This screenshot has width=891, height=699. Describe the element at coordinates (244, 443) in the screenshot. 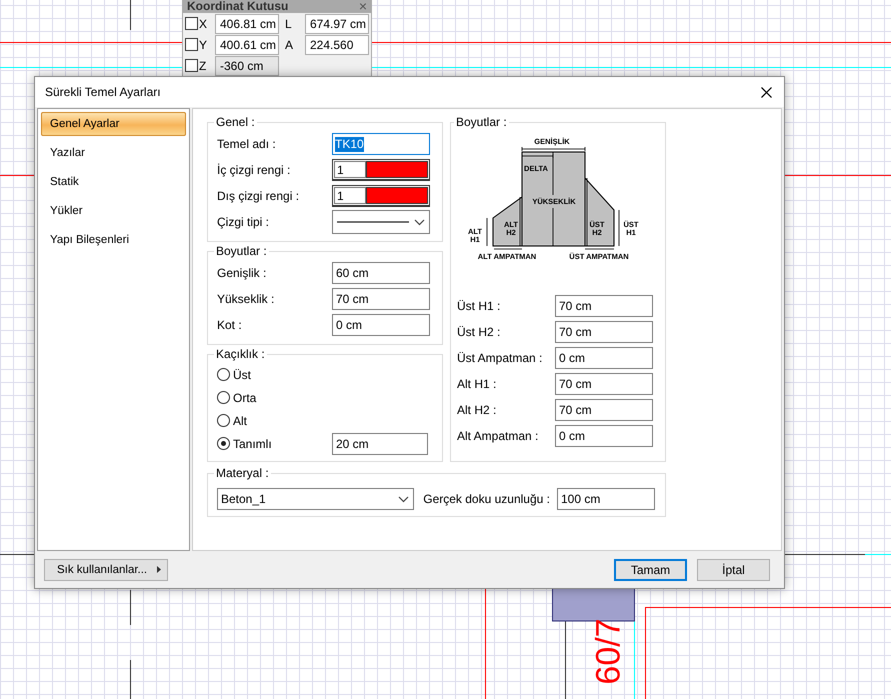

I see `radio-option: Tanımlı` at that location.